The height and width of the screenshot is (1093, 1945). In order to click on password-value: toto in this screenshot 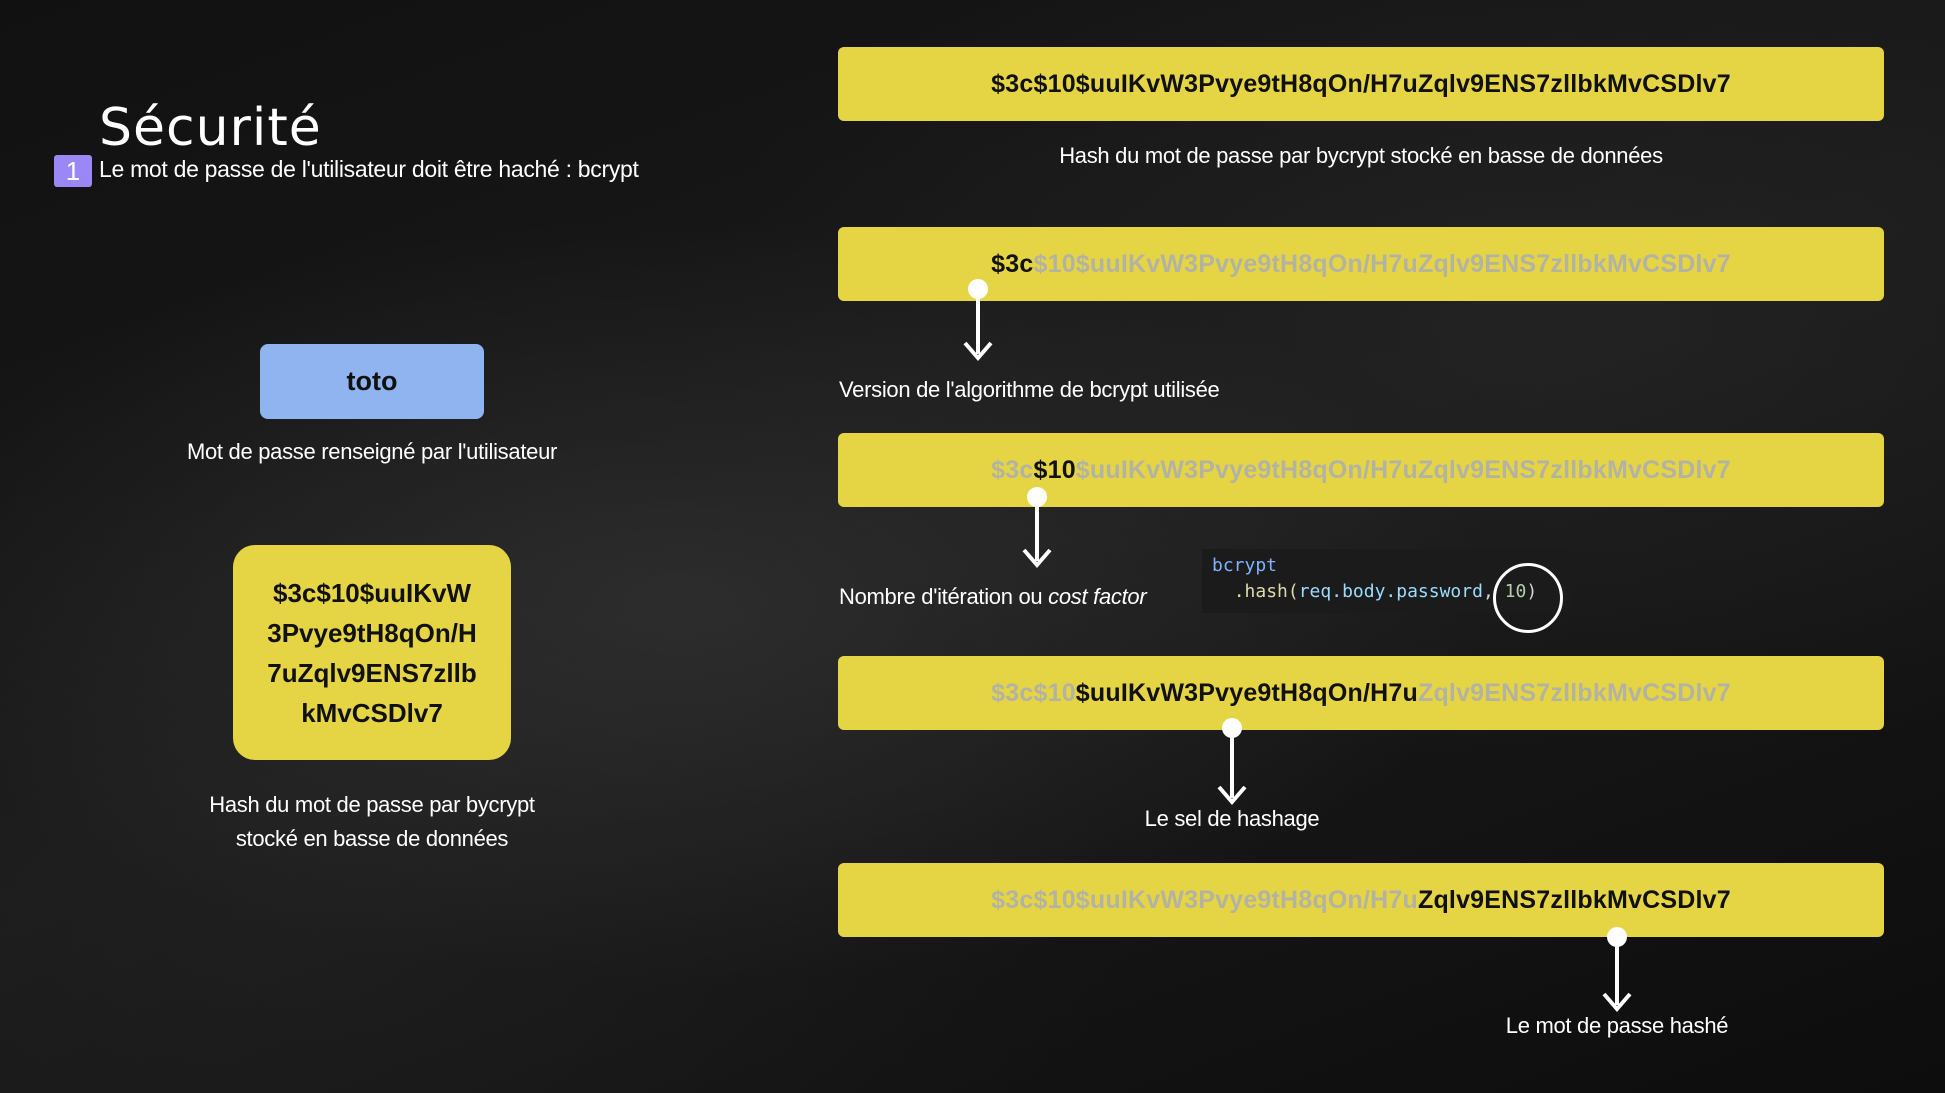, I will do `click(372, 381)`.